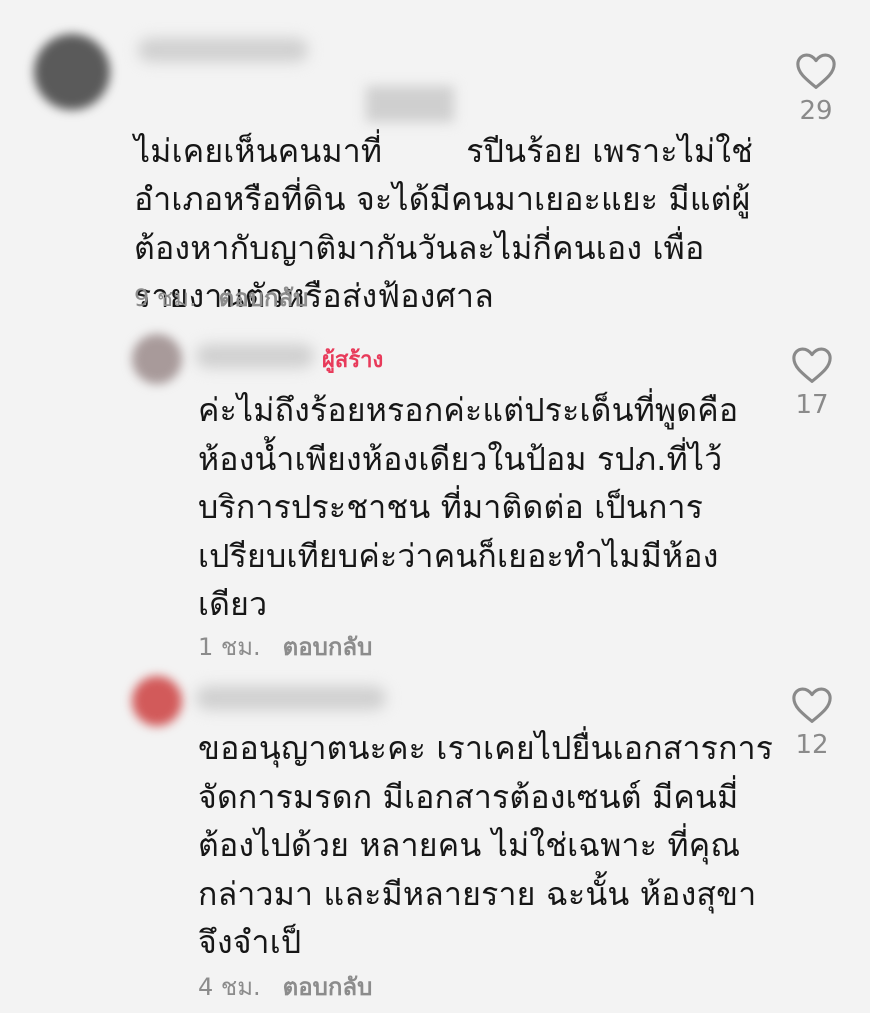 The width and height of the screenshot is (870, 1013). What do you see at coordinates (165, 298) in the screenshot?
I see `comment-time: 9 ชม.` at bounding box center [165, 298].